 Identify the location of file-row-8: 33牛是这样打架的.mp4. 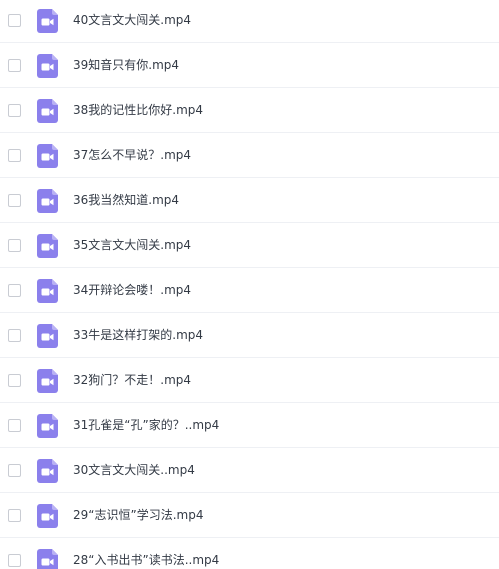
(249, 335).